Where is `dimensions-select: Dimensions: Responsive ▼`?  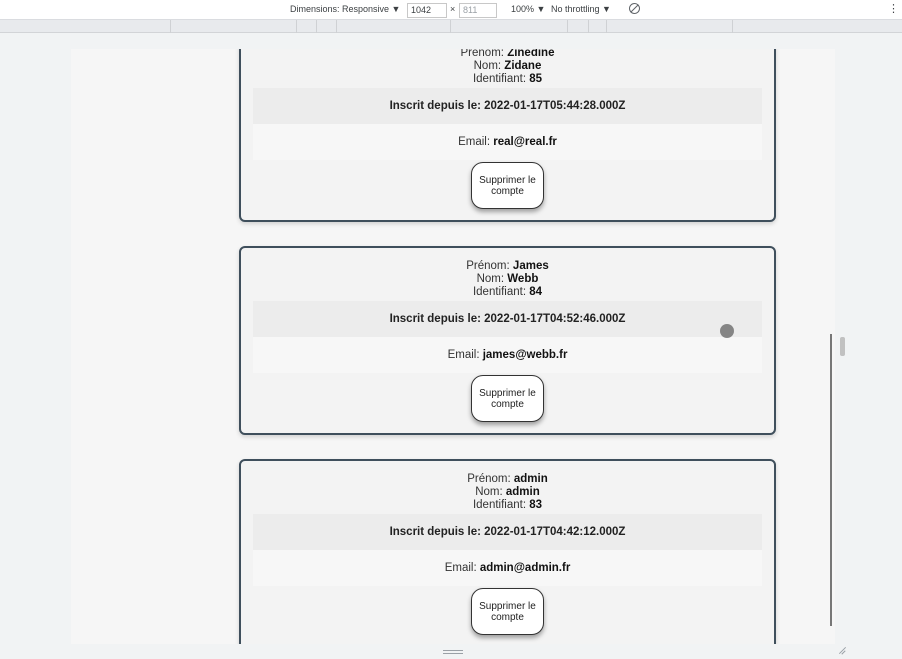 dimensions-select: Dimensions: Responsive ▼ is located at coordinates (345, 9).